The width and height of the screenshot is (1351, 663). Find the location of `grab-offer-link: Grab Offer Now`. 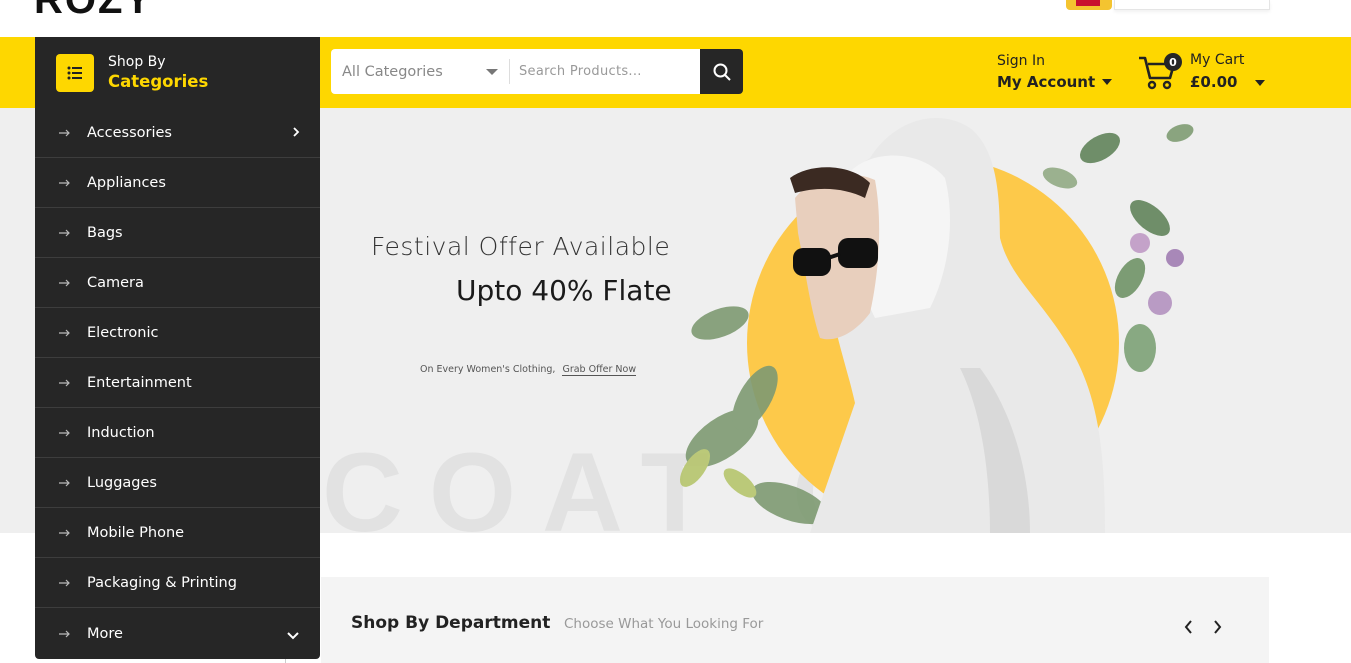

grab-offer-link: Grab Offer Now is located at coordinates (599, 370).